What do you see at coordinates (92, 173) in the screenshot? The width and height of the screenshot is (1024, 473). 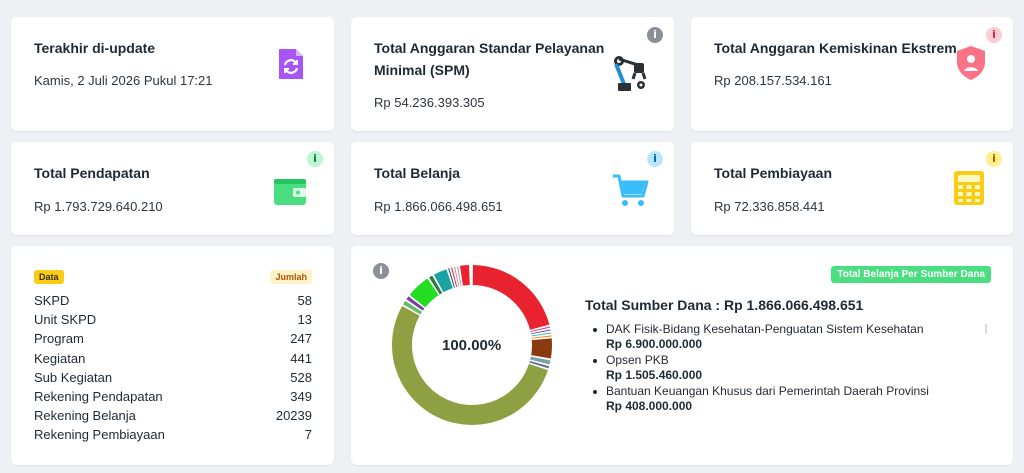 I see `card-title: Total Pendapatan` at bounding box center [92, 173].